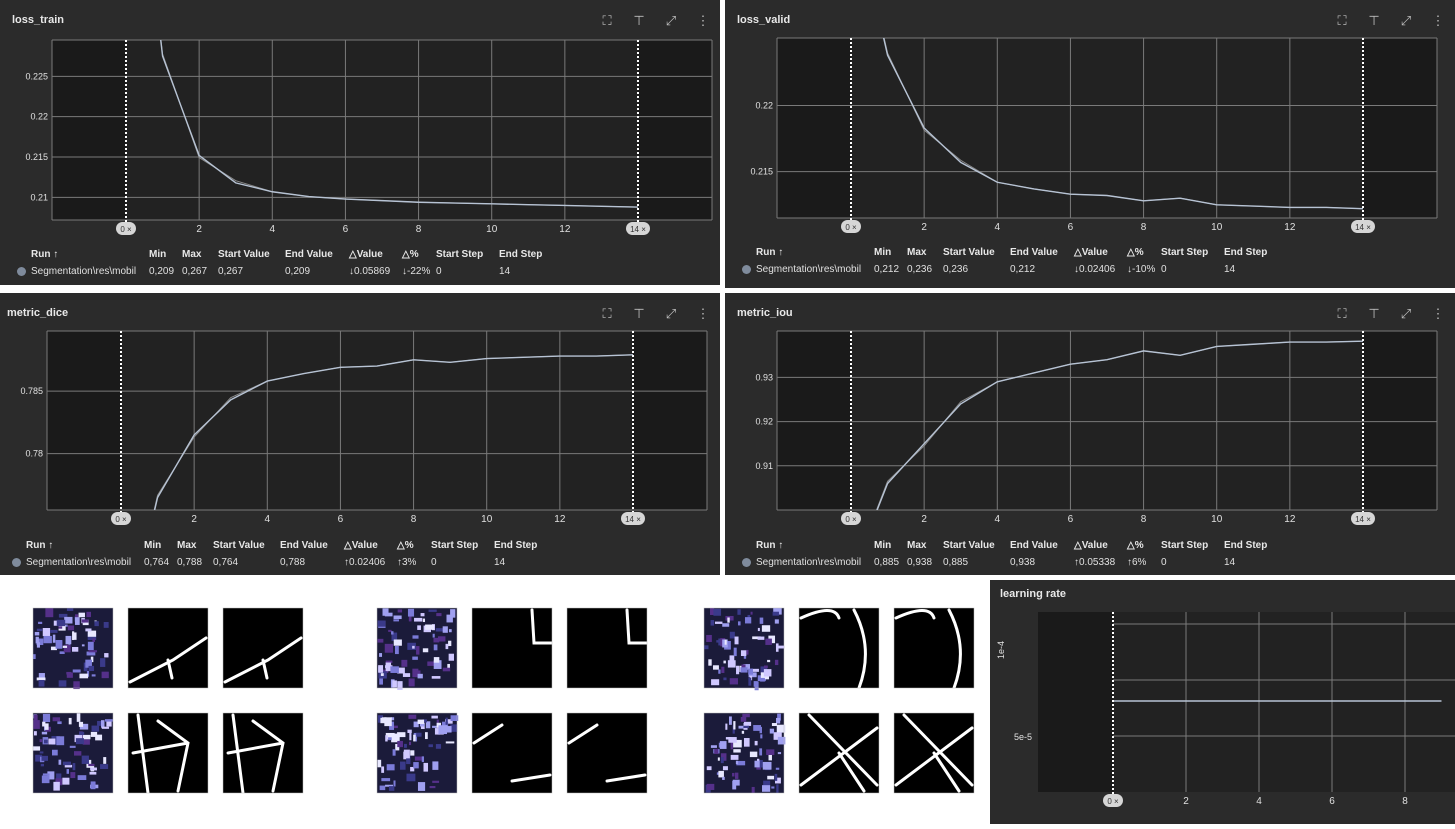  Describe the element at coordinates (36, 76) in the screenshot. I see `y-tick-label: 0.225` at that location.